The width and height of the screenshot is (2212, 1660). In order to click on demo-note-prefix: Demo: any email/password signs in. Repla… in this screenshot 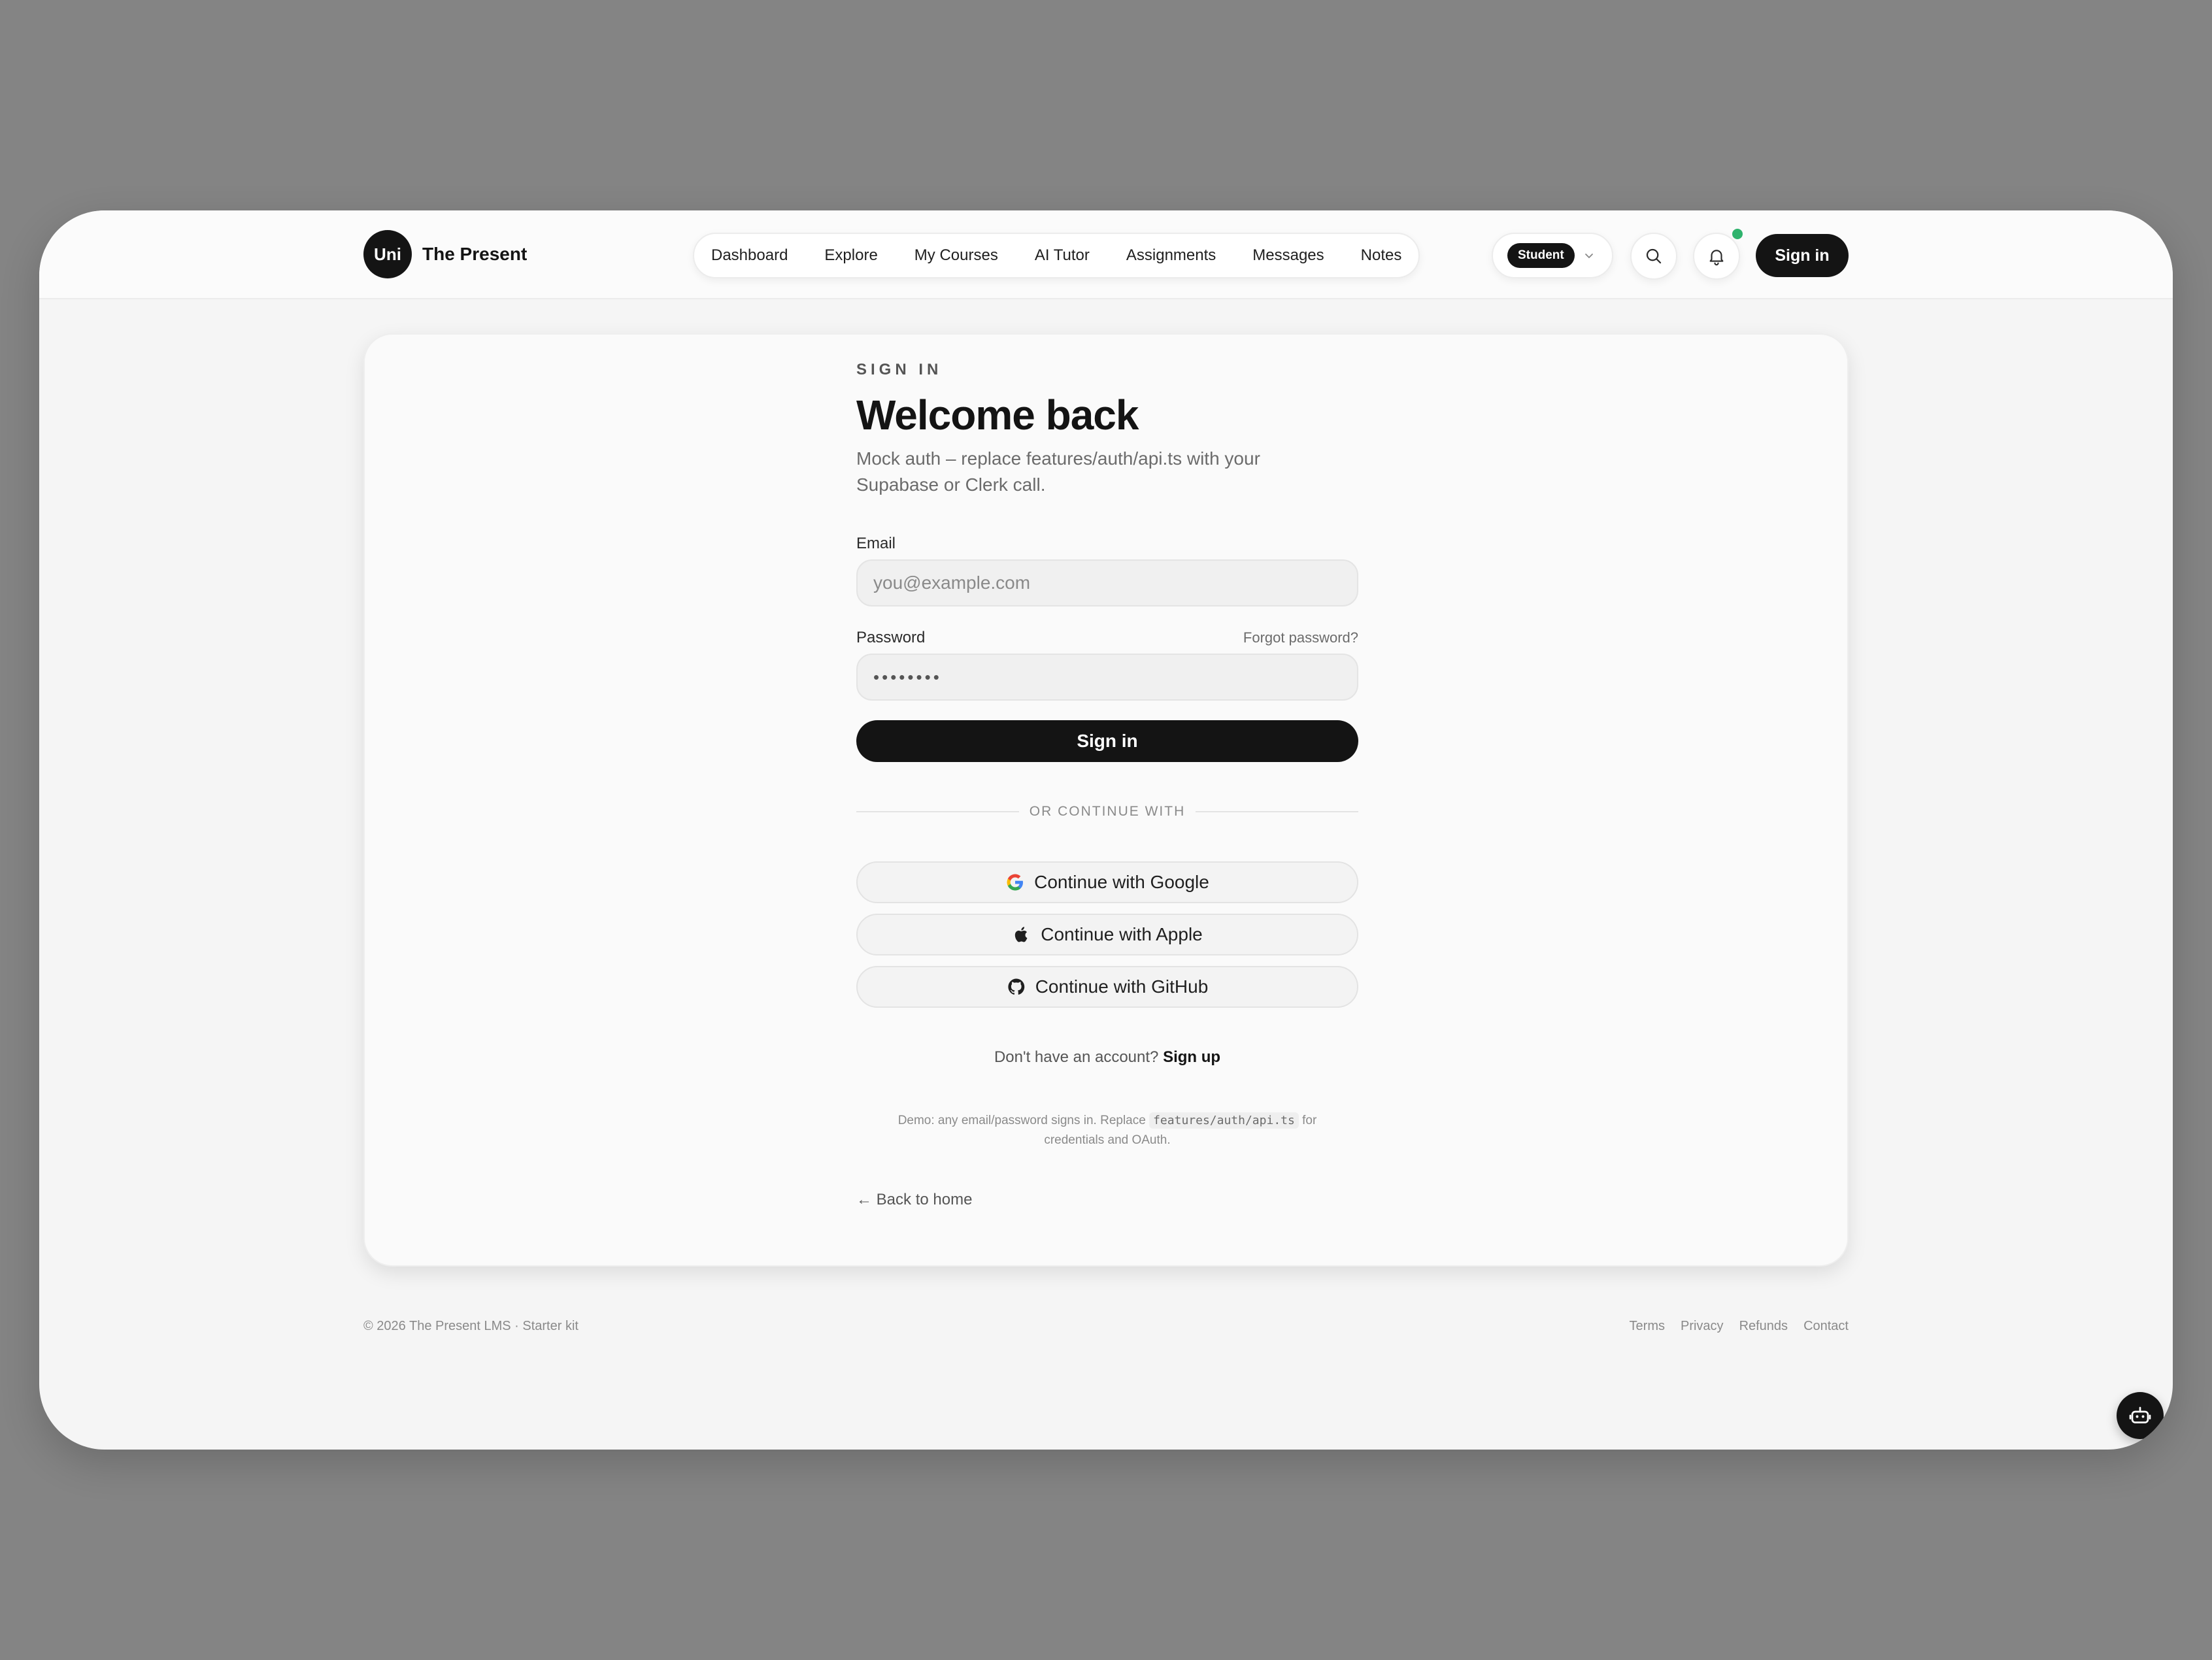, I will do `click(1021, 1120)`.